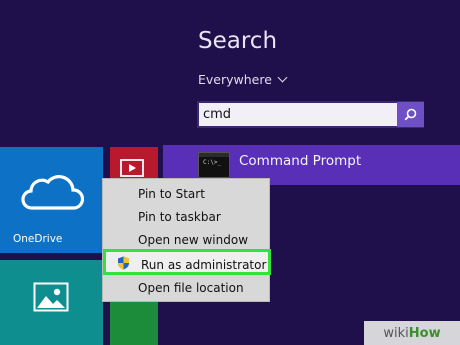 The width and height of the screenshot is (460, 345). I want to click on menu-item-run-as-administrator: Run as administrator, so click(187, 262).